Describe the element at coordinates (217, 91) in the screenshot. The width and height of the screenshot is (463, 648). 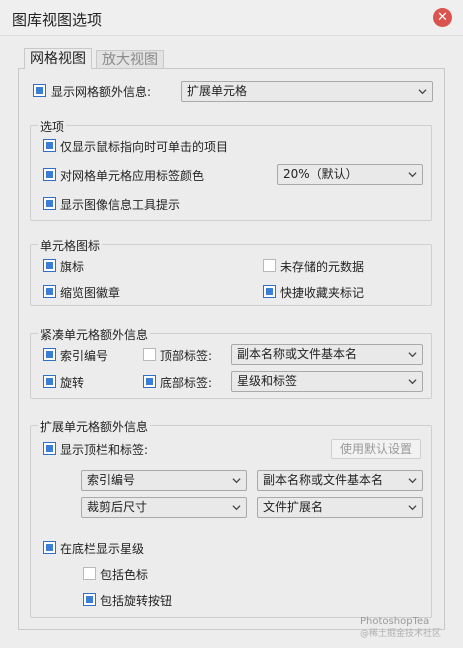
I see `grid-extras-mode-value: 扩展单元格` at that location.